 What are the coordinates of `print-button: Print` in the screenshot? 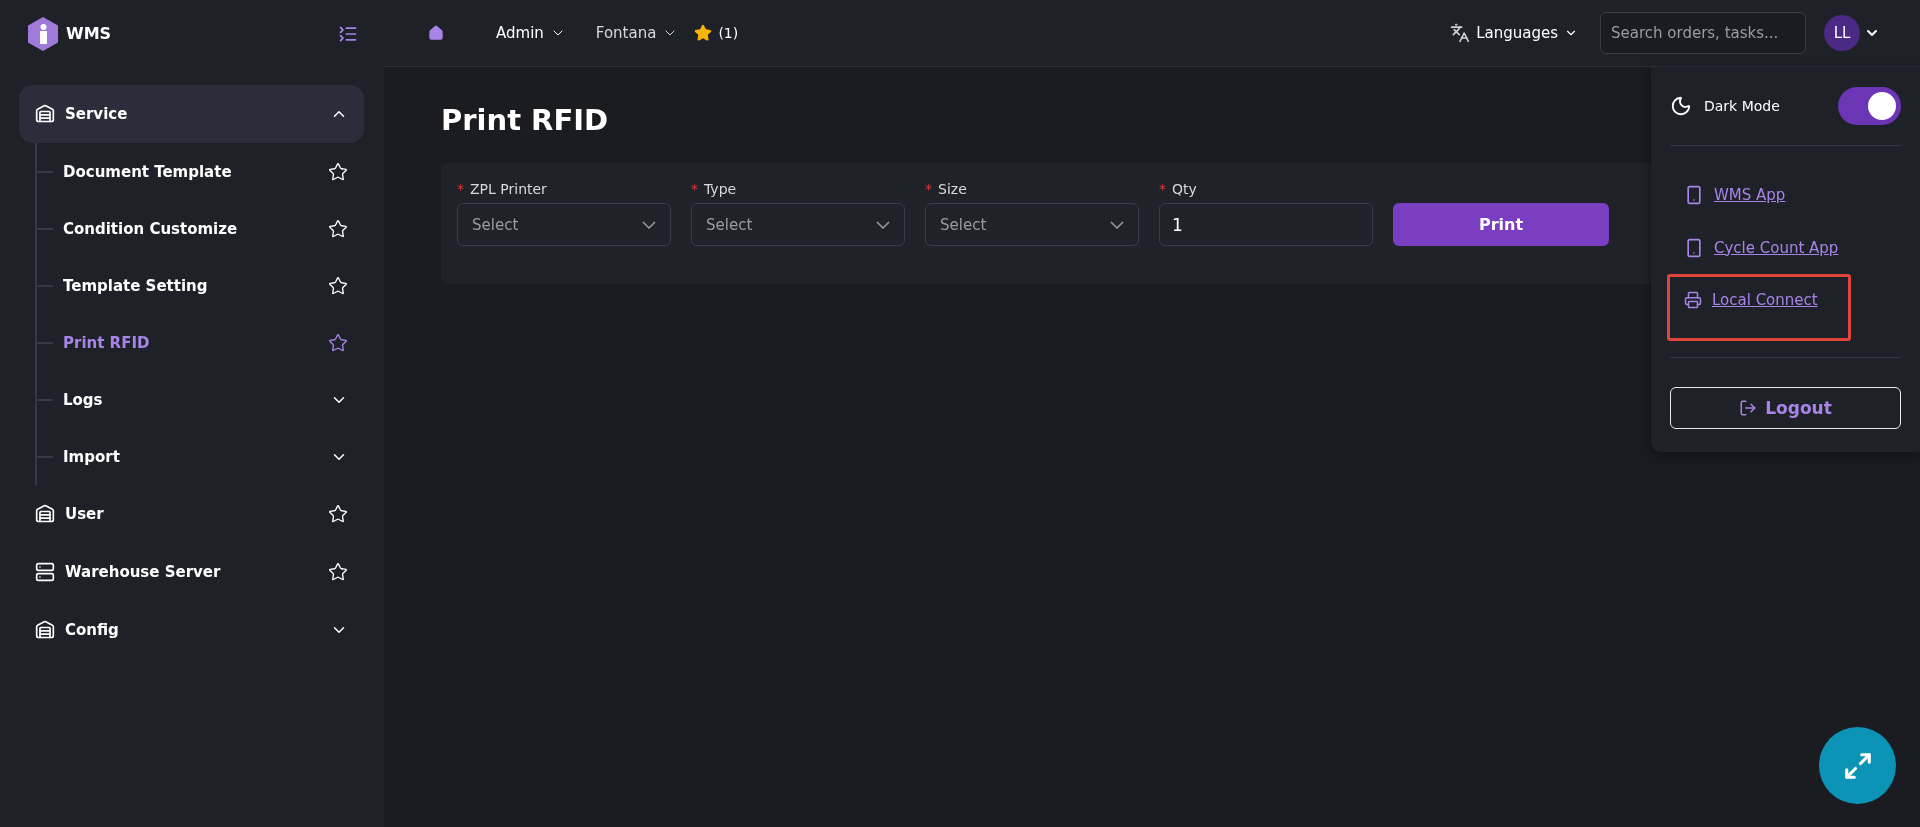 It's located at (1501, 224).